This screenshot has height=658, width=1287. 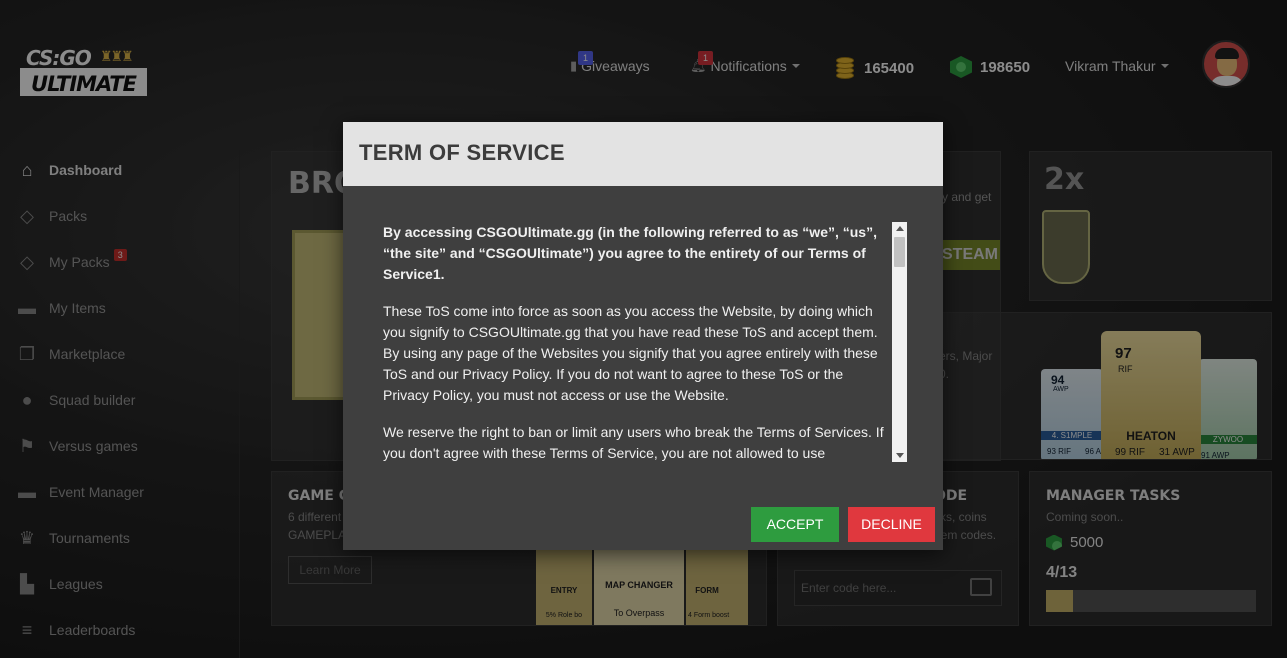 I want to click on modal-title: TERM OF SERVICE, so click(x=462, y=152).